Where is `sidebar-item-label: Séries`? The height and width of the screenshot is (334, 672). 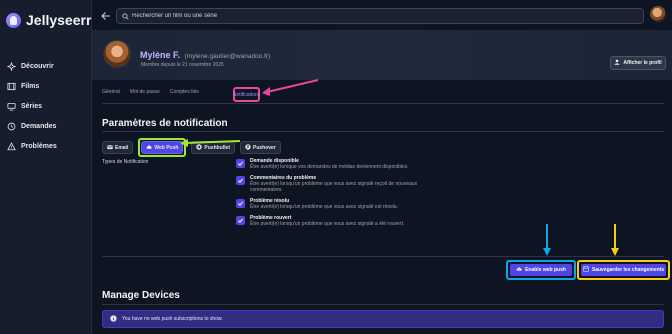 sidebar-item-label: Séries is located at coordinates (32, 106).